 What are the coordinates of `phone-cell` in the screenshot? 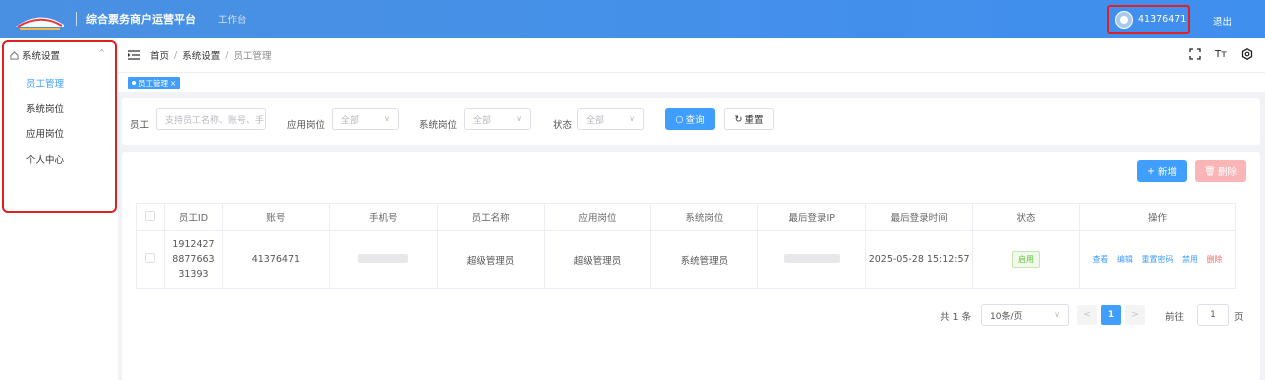 It's located at (383, 259).